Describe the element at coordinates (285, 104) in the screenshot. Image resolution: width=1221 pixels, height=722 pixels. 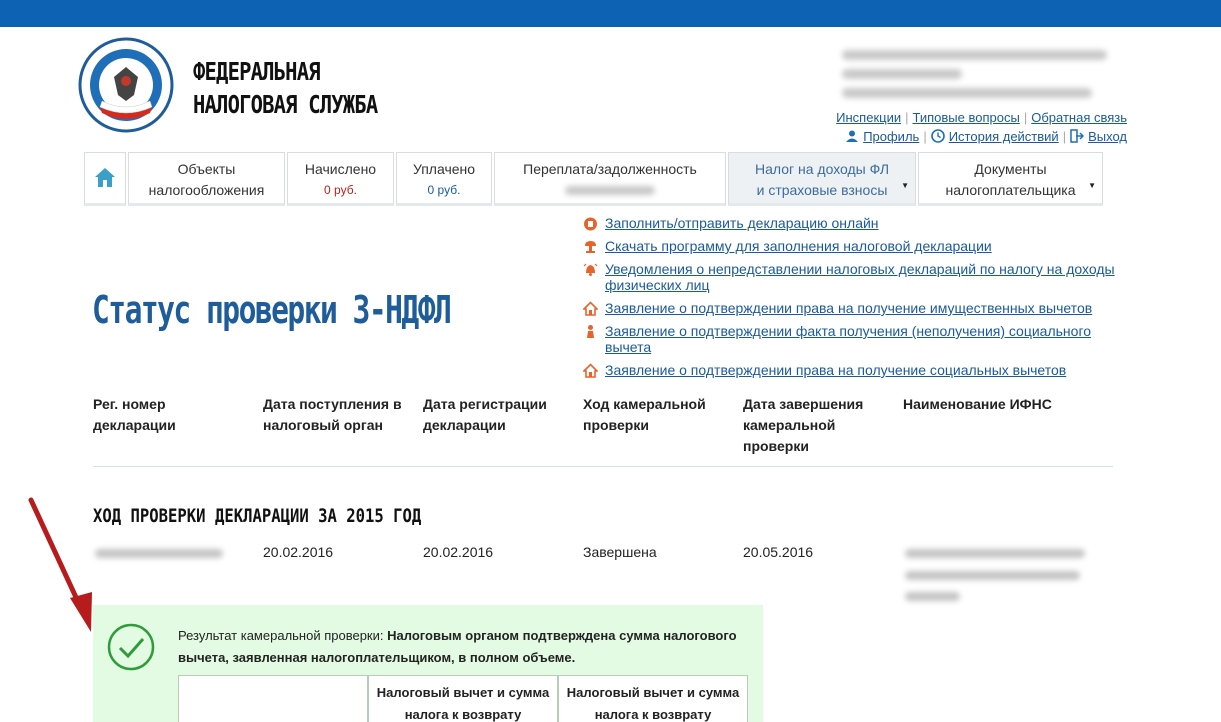
I see `brand-line-2: НАЛОГОВАЯ СЛУЖБА` at that location.